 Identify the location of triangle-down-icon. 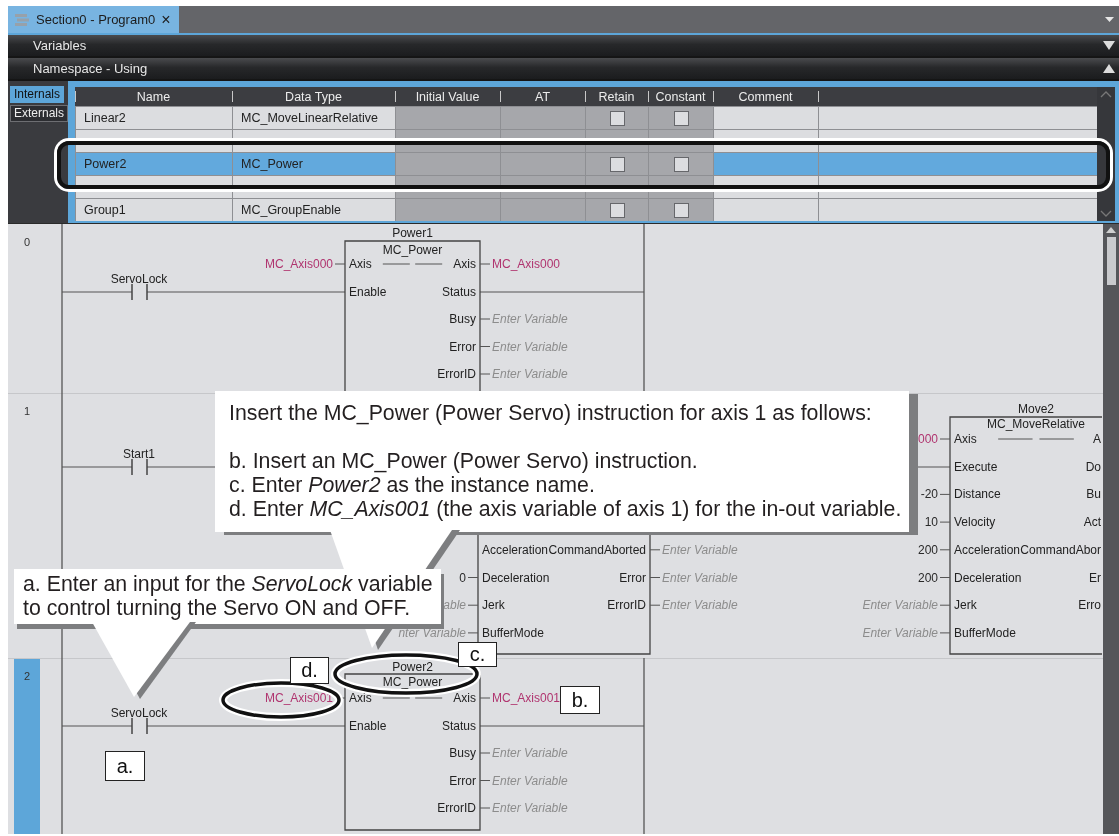
(1109, 45).